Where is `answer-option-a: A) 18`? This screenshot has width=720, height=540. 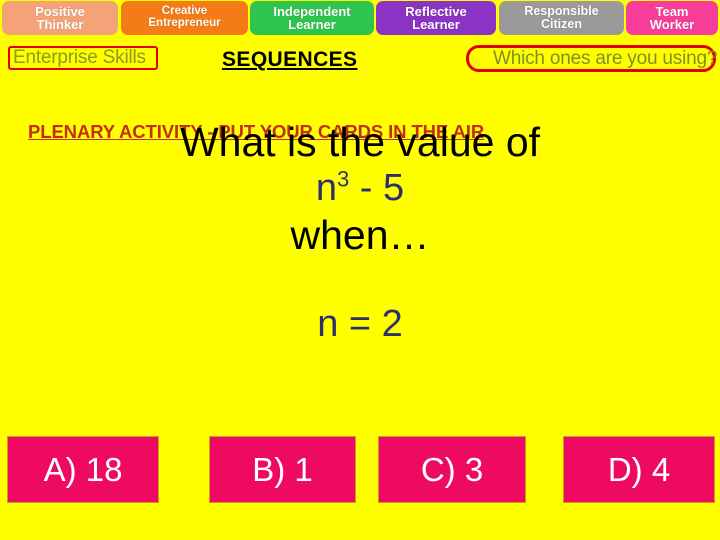 answer-option-a: A) 18 is located at coordinates (83, 469).